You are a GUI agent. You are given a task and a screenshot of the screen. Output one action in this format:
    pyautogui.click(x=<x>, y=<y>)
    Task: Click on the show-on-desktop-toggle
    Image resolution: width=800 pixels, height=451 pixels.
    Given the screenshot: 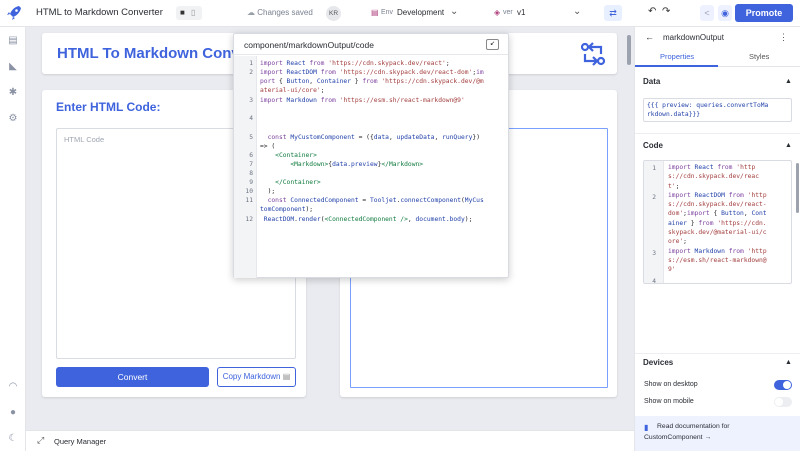 What is the action you would take?
    pyautogui.click(x=783, y=385)
    